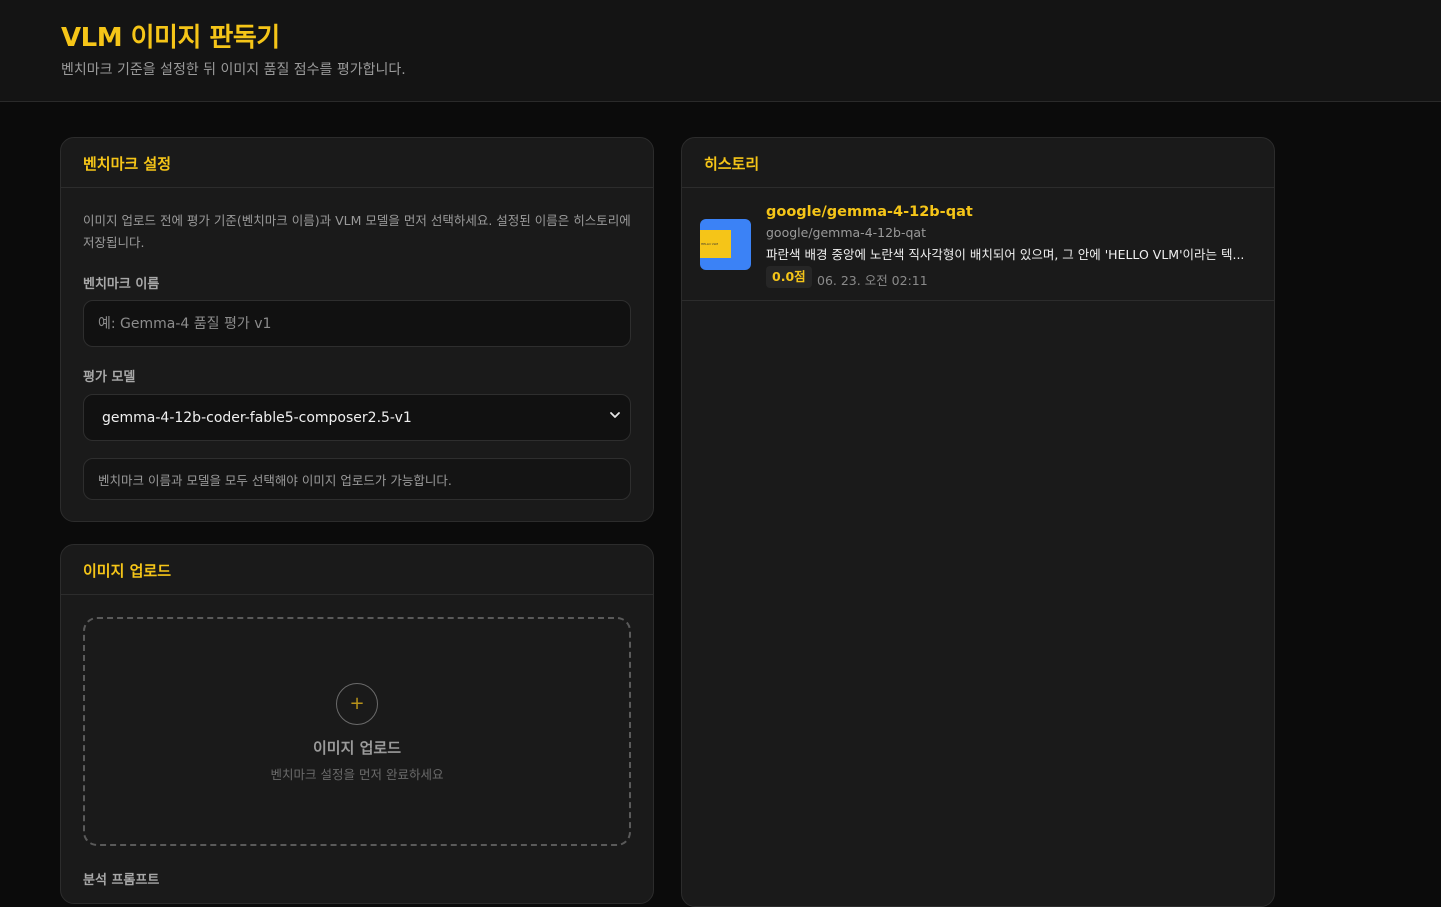 The height and width of the screenshot is (907, 1441). What do you see at coordinates (357, 479) in the screenshot?
I see `upload-requirement-notice: 벤치마크 이름과 모델을 모두 선택해야 이미지 업로드가 가능합니다.` at bounding box center [357, 479].